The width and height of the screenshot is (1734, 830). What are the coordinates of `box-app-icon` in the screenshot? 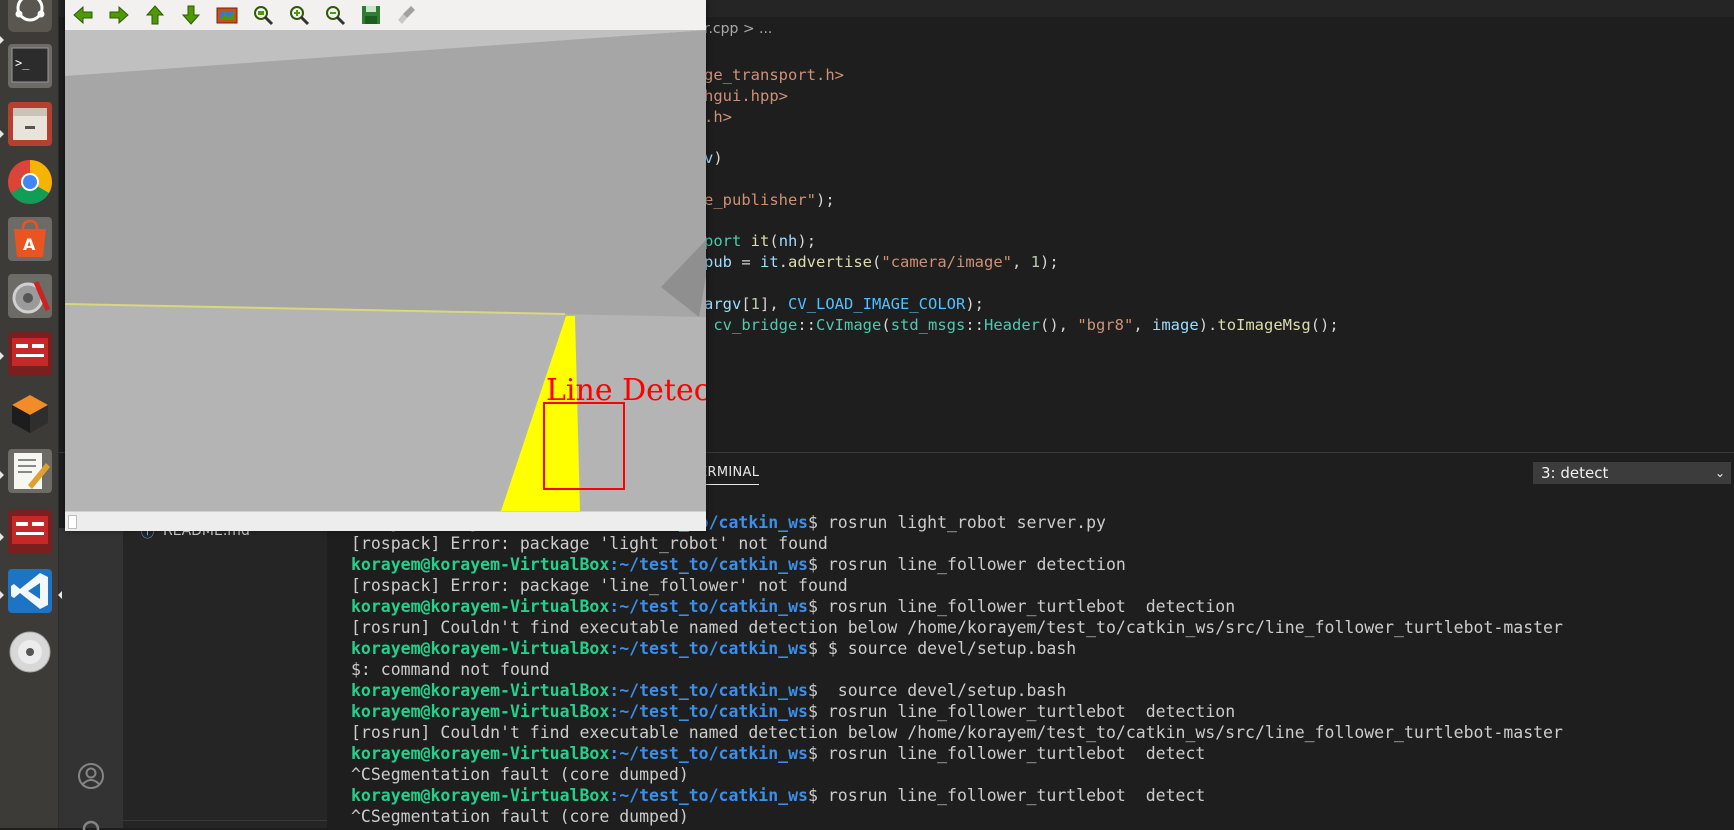 It's located at (30, 413).